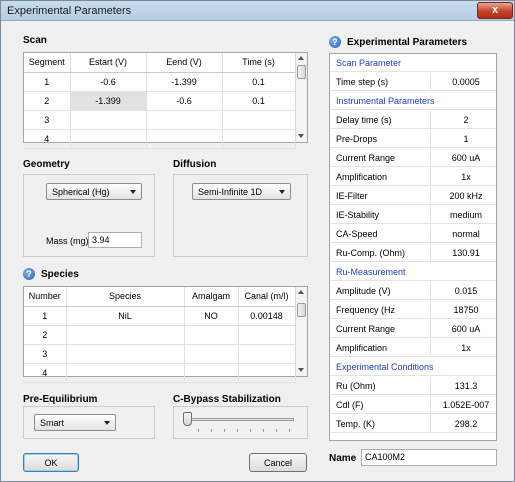 Image resolution: width=515 pixels, height=482 pixels. Describe the element at coordinates (267, 316) in the screenshot. I see `table-cell: 0.00148` at that location.